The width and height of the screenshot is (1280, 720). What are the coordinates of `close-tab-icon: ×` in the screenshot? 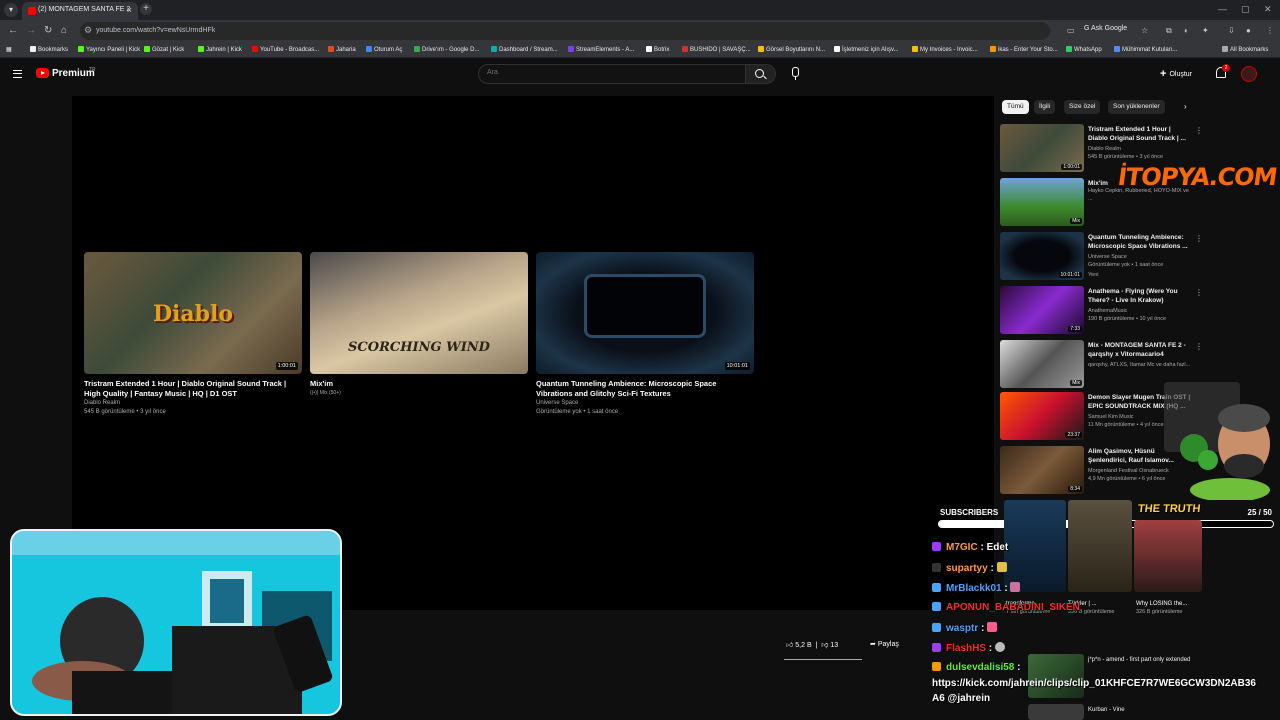 It's located at (129, 10).